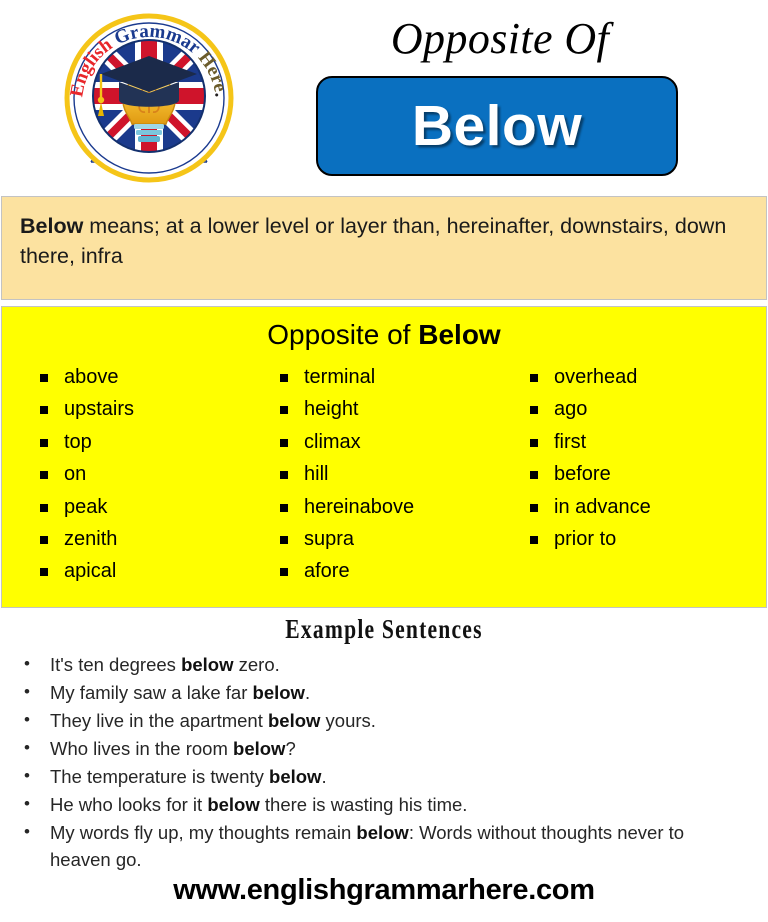 This screenshot has height=922, width=768. What do you see at coordinates (630, 539) in the screenshot?
I see `opposite-word: prior to` at bounding box center [630, 539].